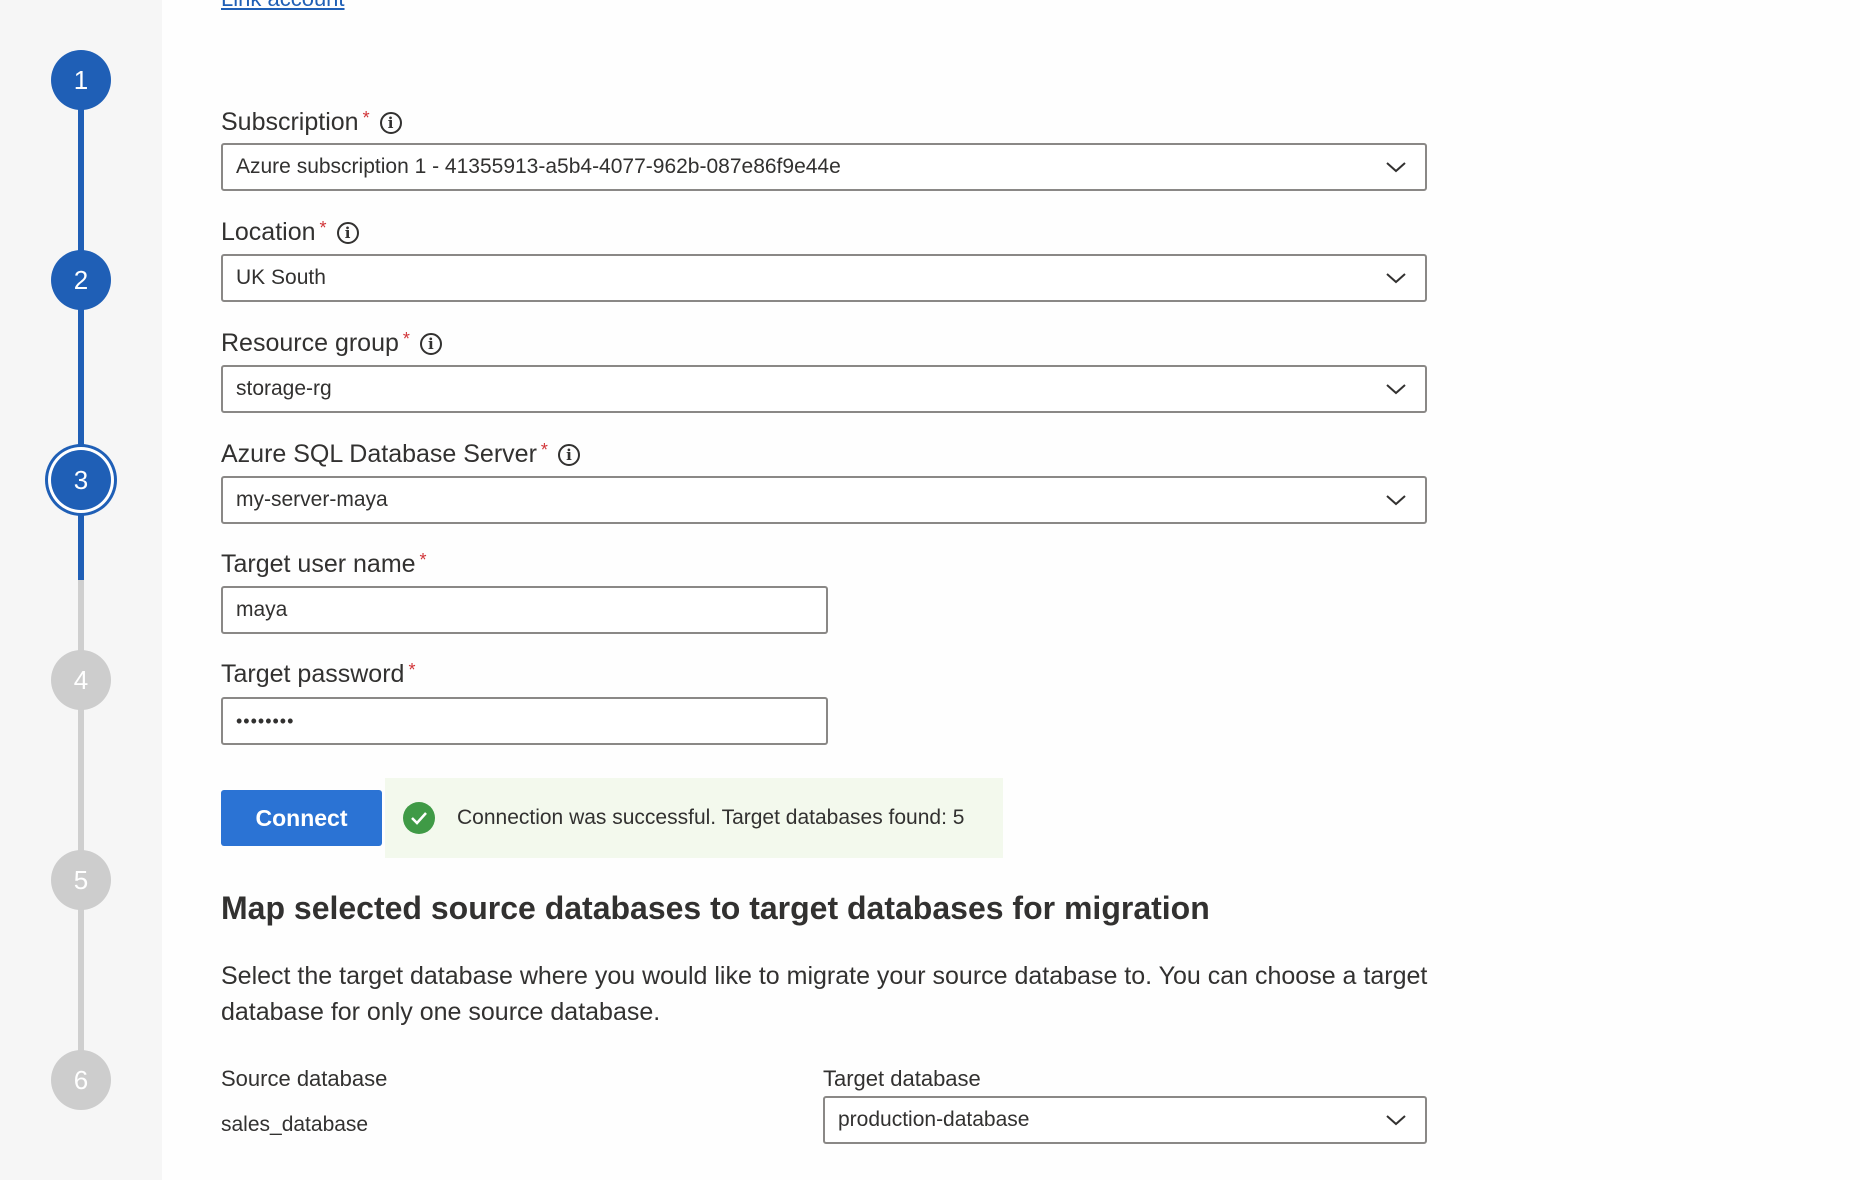 The height and width of the screenshot is (1180, 1860). What do you see at coordinates (934, 1119) in the screenshot?
I see `target-database-value: production-database` at bounding box center [934, 1119].